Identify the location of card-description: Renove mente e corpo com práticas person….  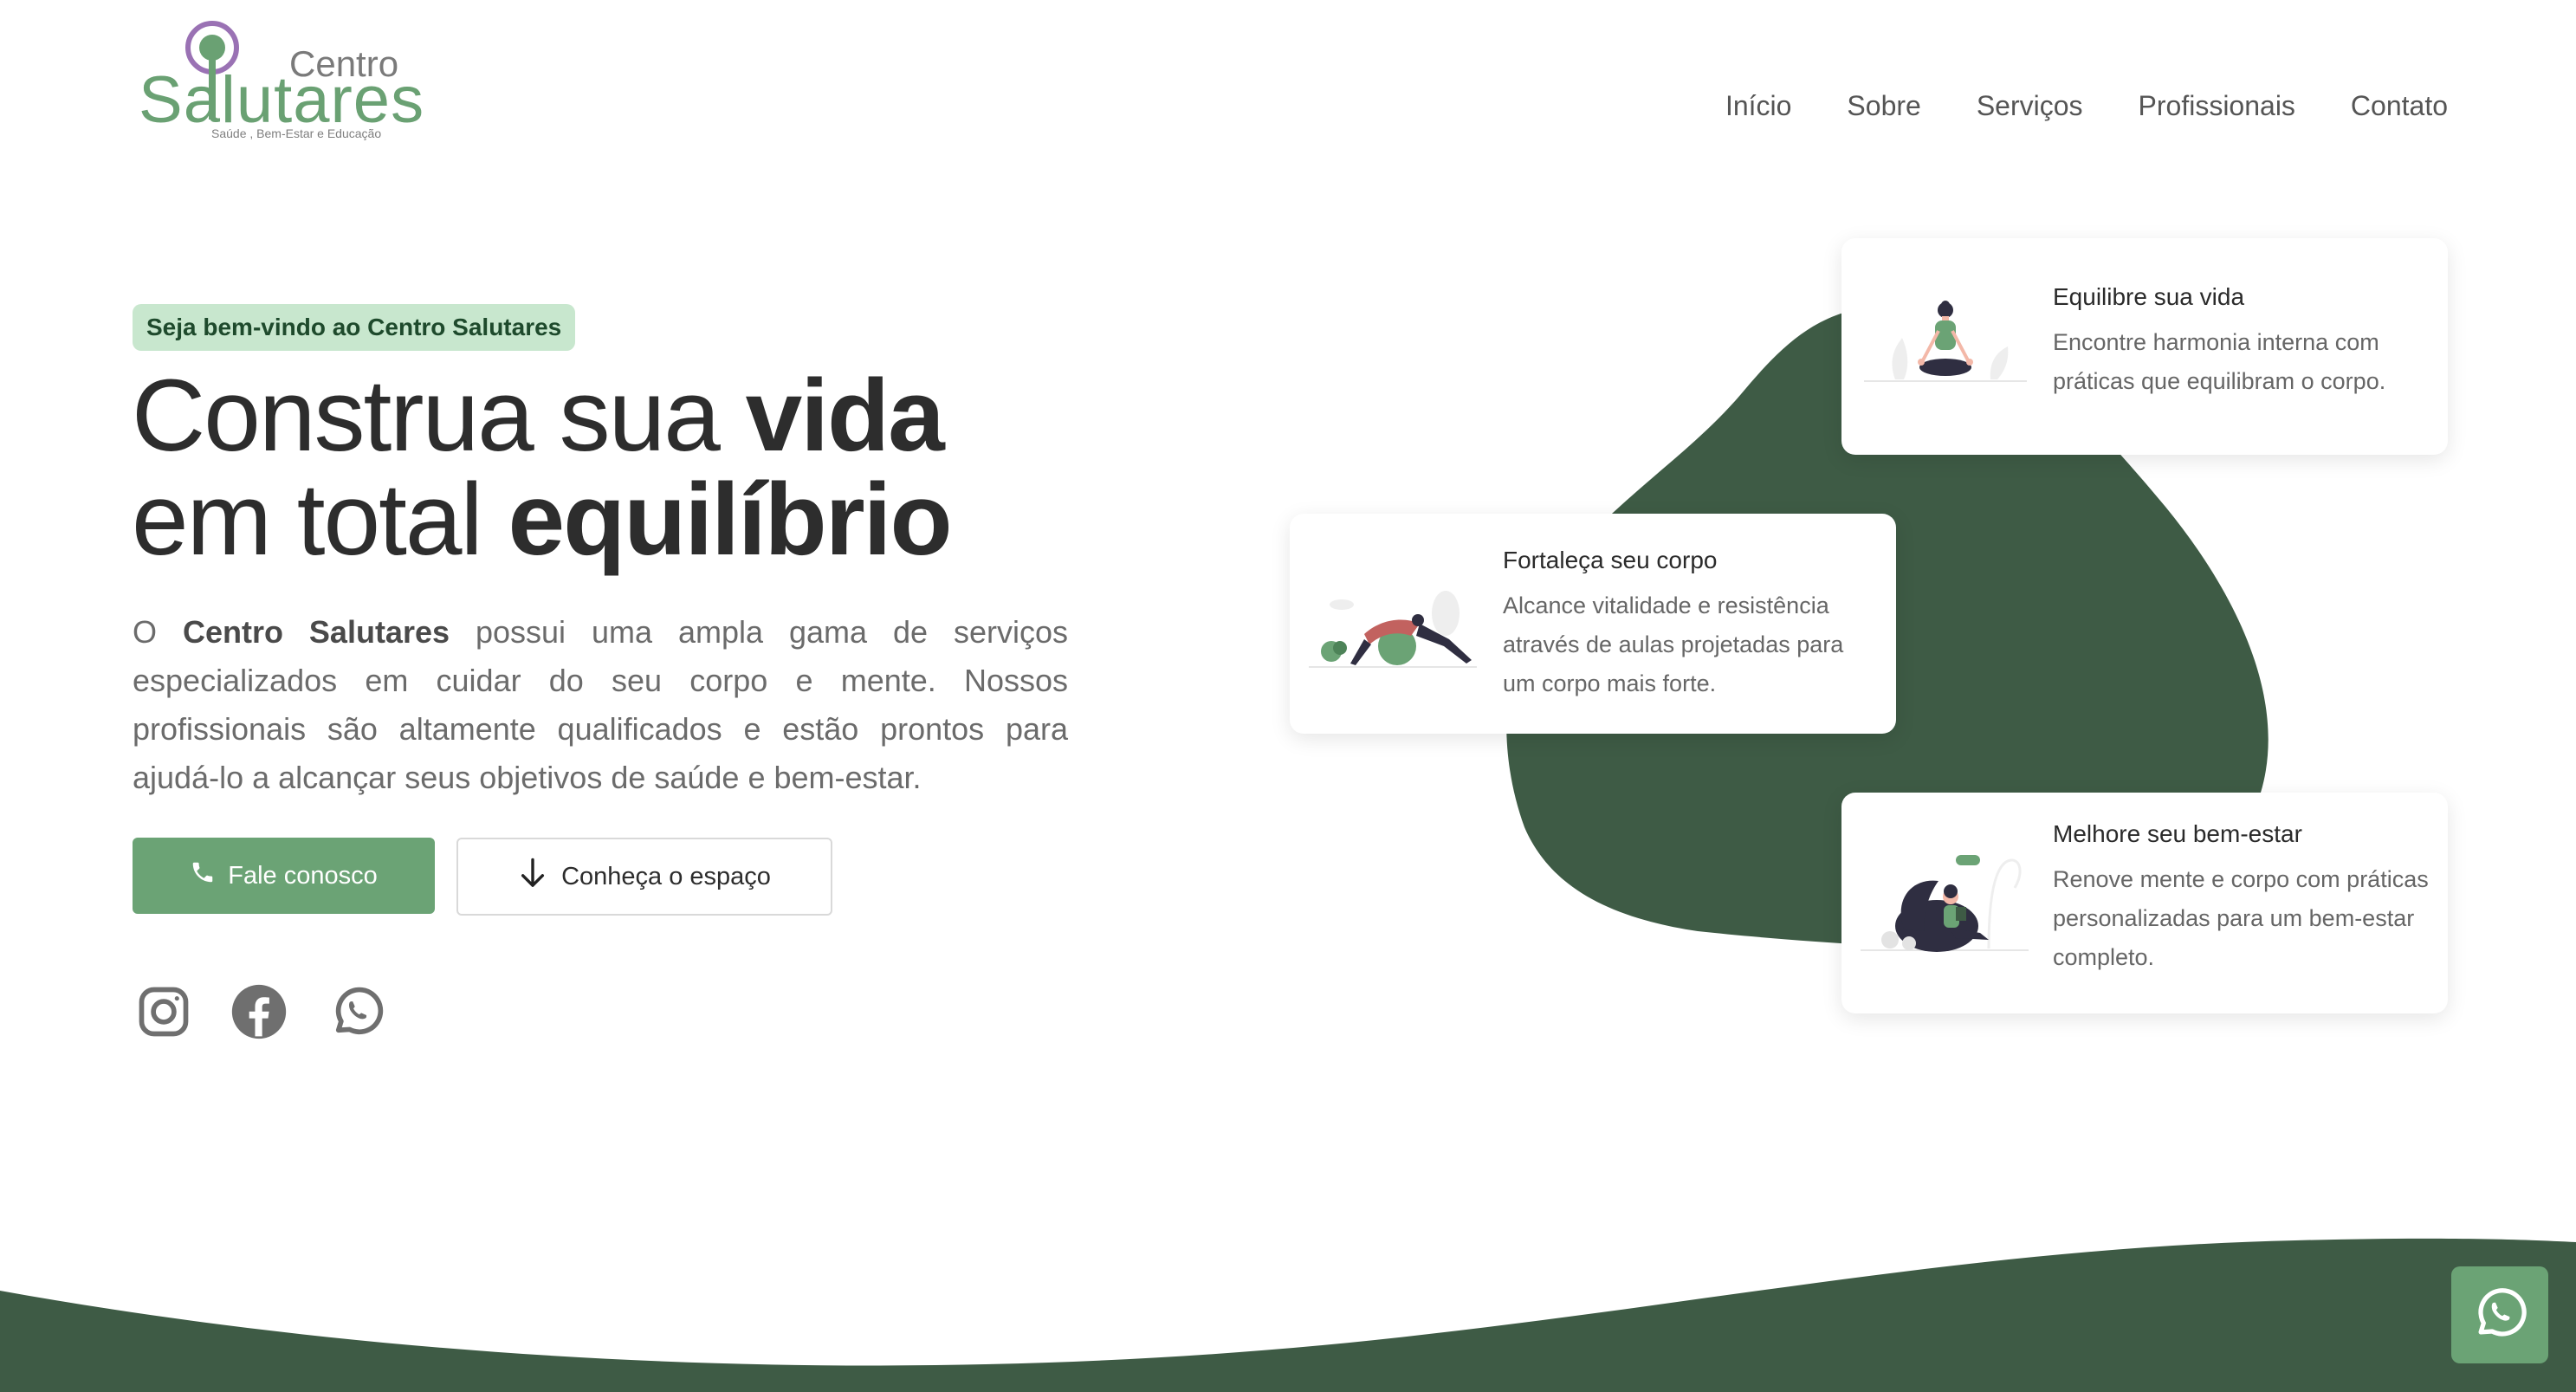
(2241, 918).